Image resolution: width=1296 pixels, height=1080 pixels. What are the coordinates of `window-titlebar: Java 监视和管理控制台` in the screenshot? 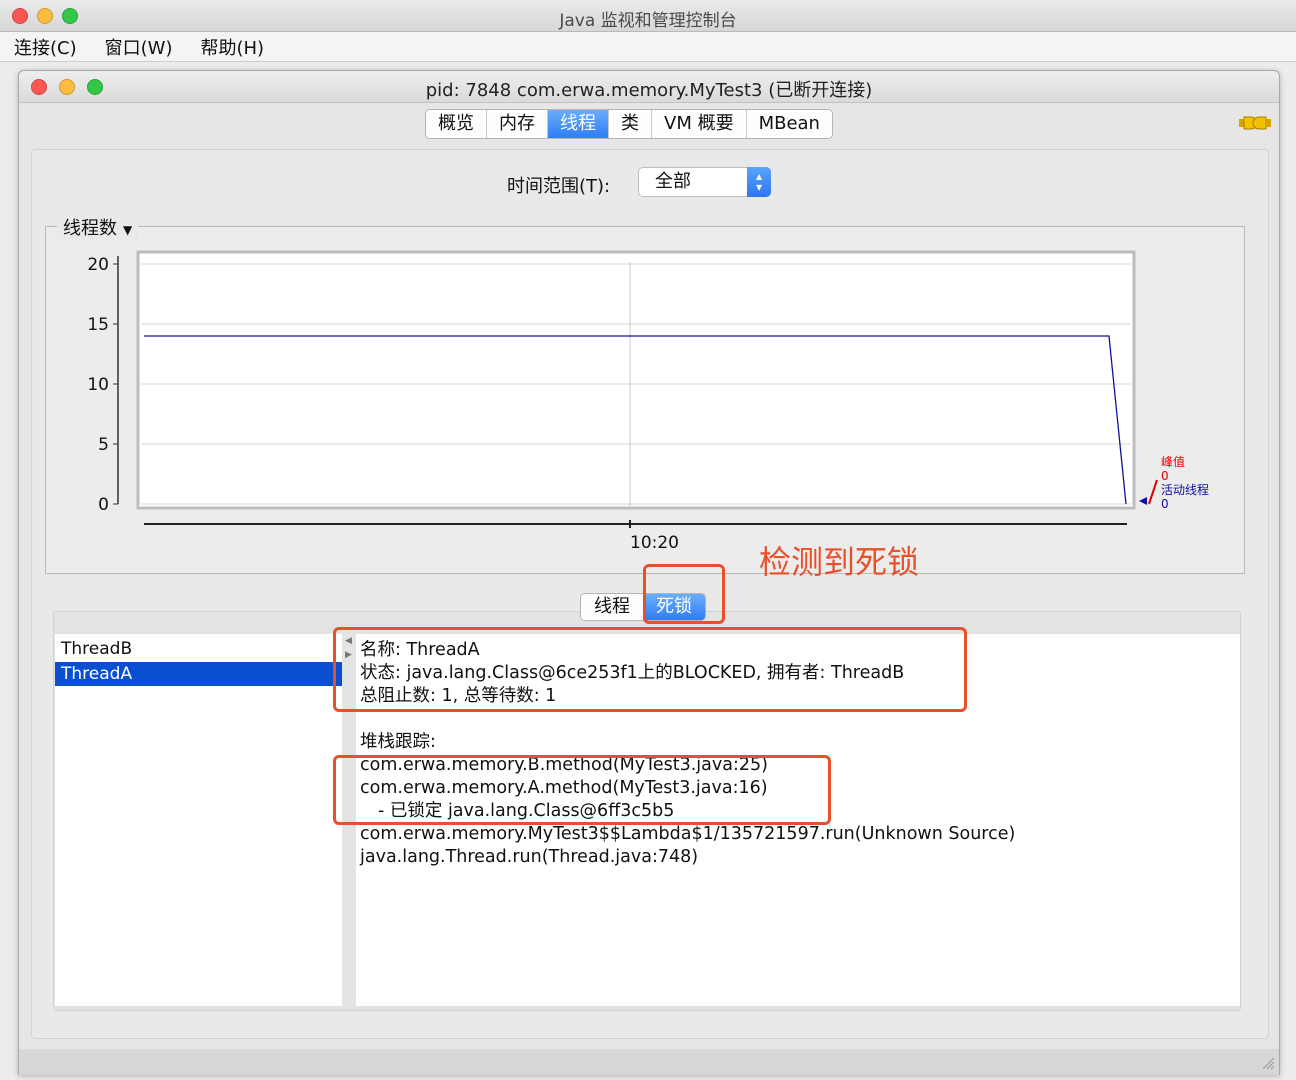 It's located at (648, 16).